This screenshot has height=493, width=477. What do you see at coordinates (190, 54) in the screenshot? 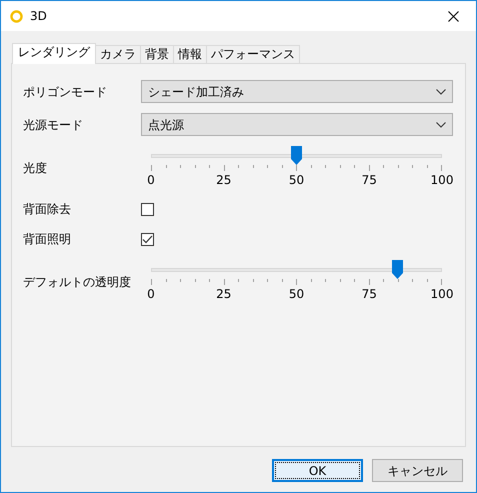
I see `tab: 情報` at bounding box center [190, 54].